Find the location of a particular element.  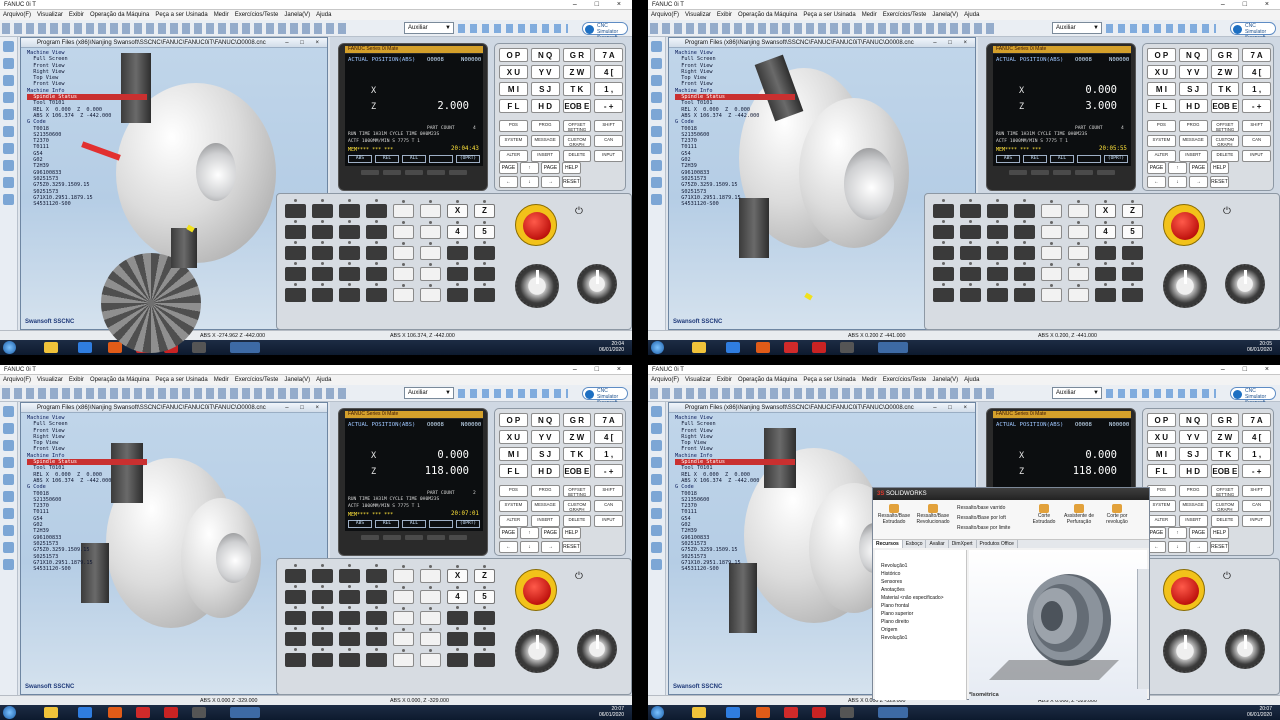

function-key: PROG is located at coordinates (1193, 491).